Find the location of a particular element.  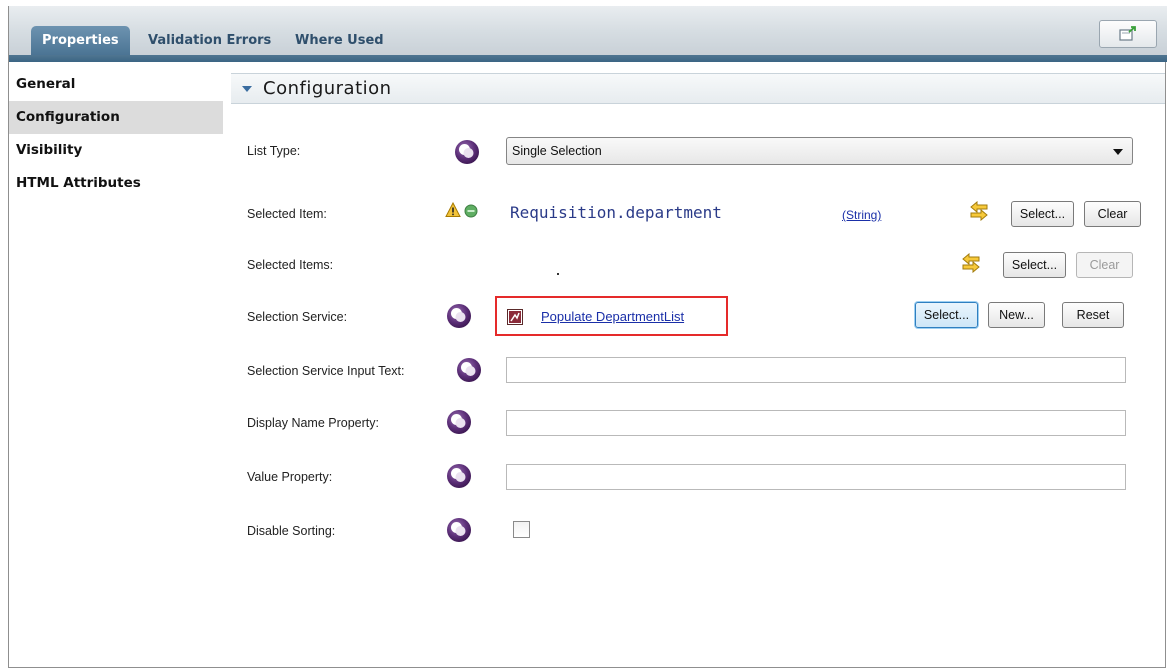

tab-properties: Properties is located at coordinates (80, 40).